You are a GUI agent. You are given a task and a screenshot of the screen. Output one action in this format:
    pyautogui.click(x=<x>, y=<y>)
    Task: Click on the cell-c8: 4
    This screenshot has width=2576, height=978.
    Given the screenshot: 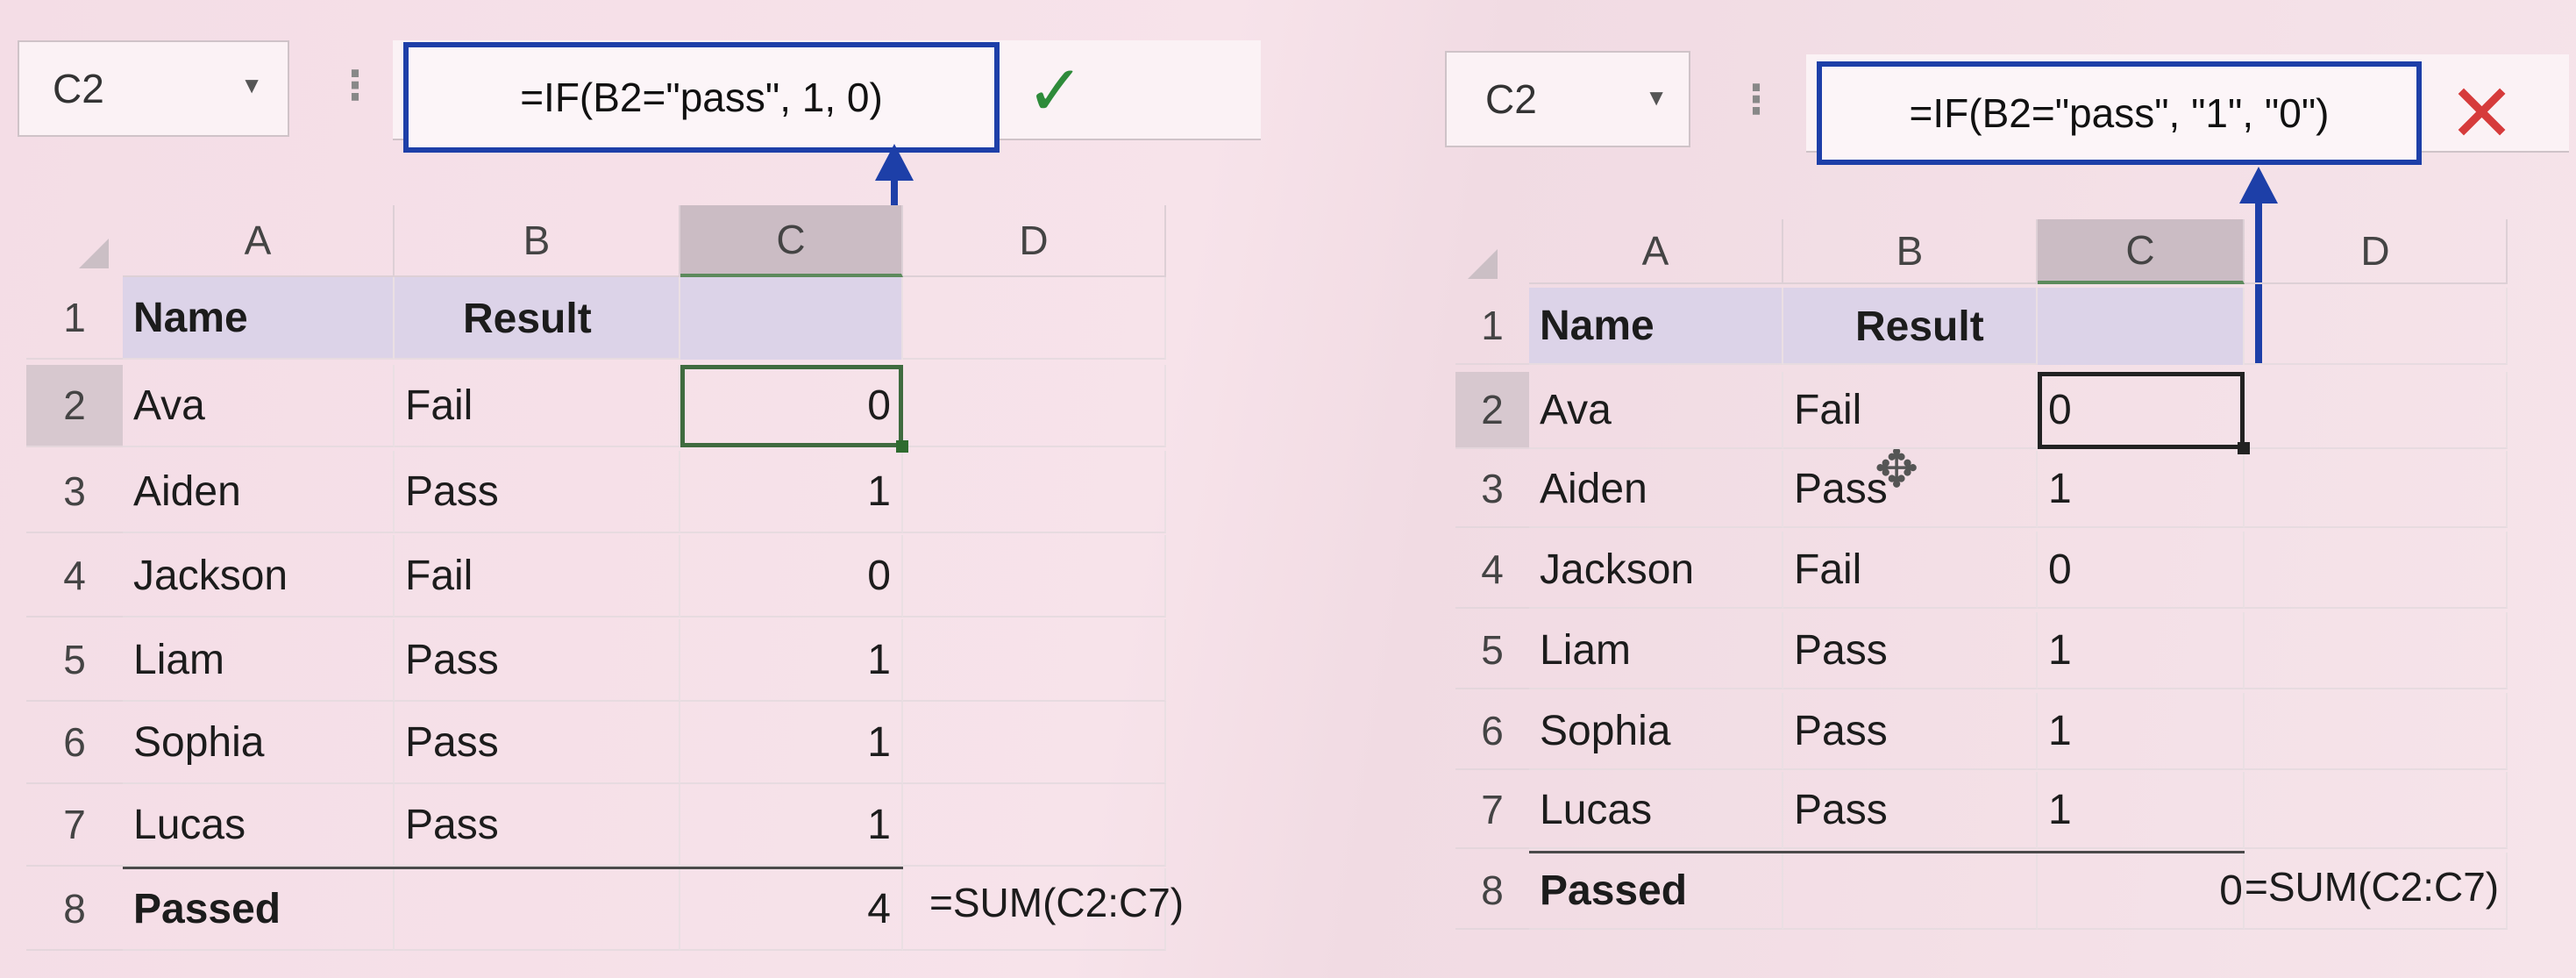 What is the action you would take?
    pyautogui.click(x=791, y=909)
    